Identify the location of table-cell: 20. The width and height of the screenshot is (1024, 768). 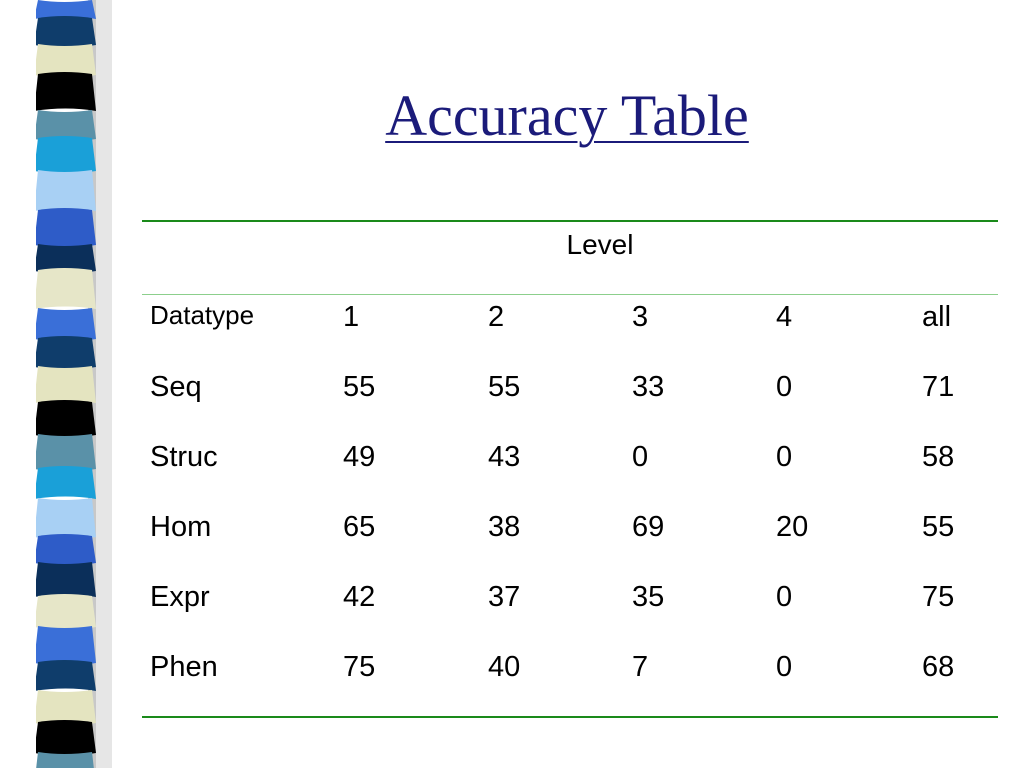
(792, 527).